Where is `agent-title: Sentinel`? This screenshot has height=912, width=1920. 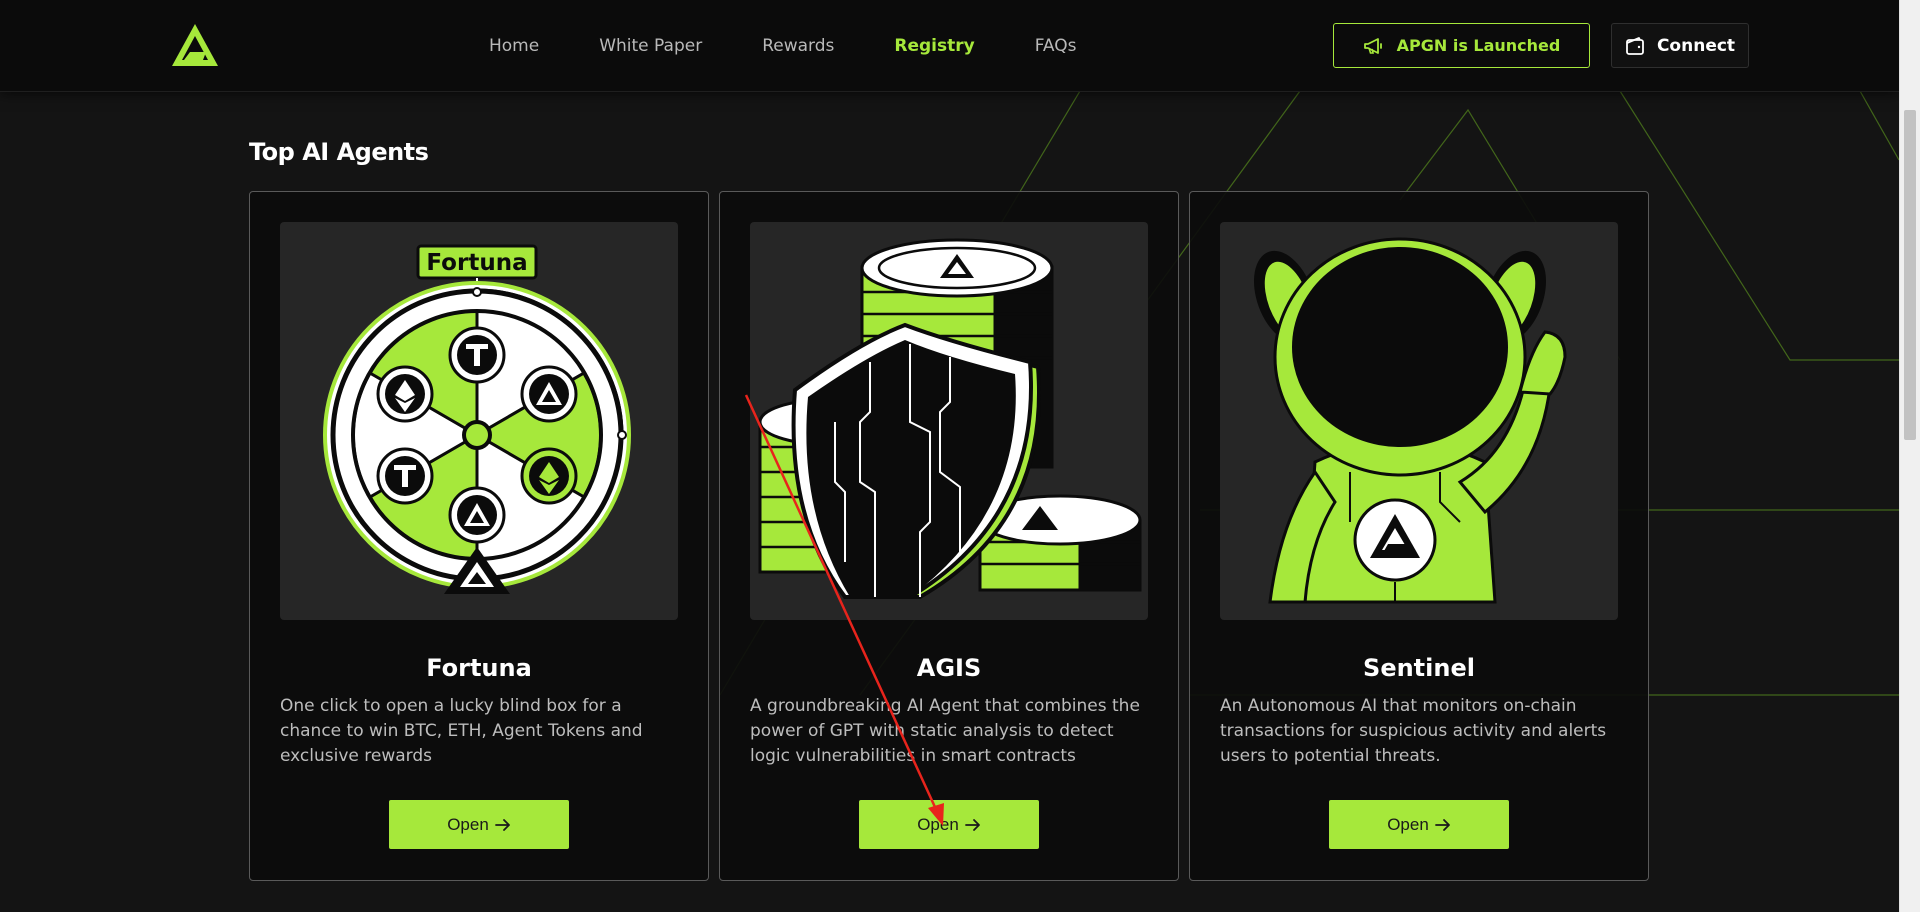 agent-title: Sentinel is located at coordinates (1419, 668).